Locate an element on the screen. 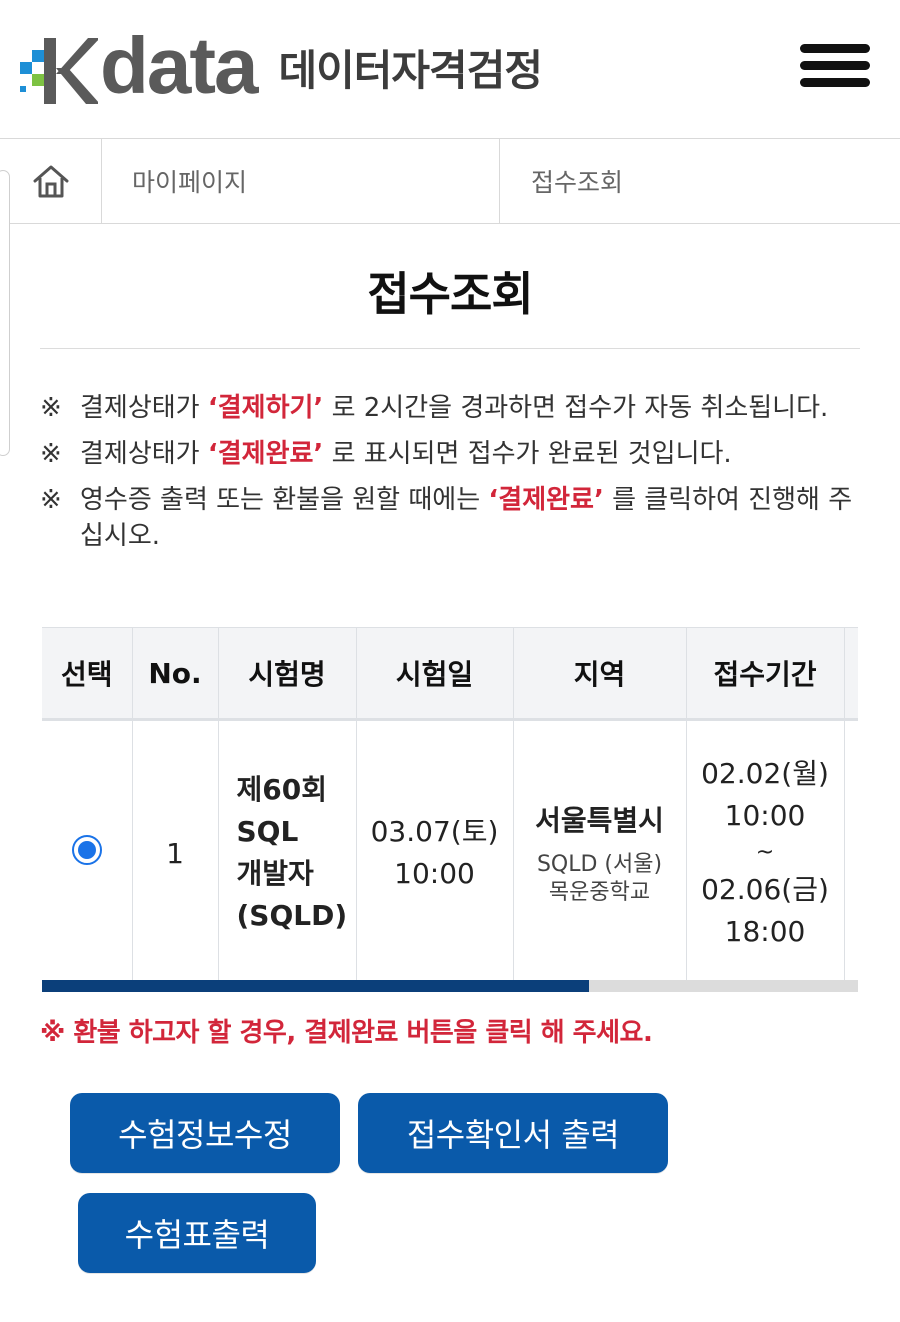  cell-exam-name: 제60회 SQL 개발자 (SQLD) is located at coordinates (287, 852).